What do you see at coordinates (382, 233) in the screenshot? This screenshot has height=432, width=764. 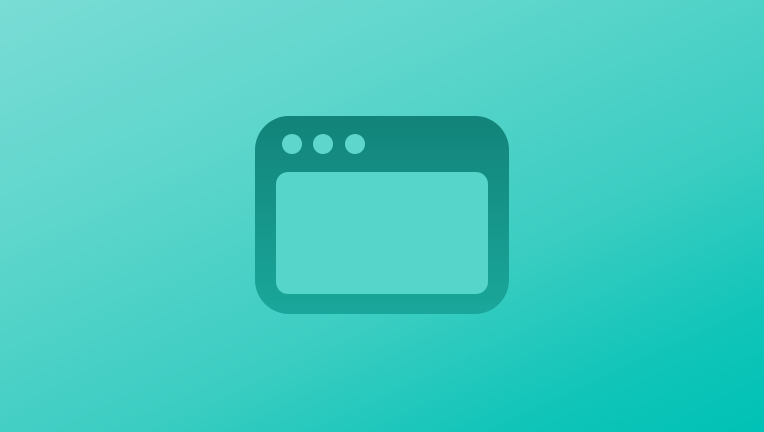 I see `browser-content-area` at bounding box center [382, 233].